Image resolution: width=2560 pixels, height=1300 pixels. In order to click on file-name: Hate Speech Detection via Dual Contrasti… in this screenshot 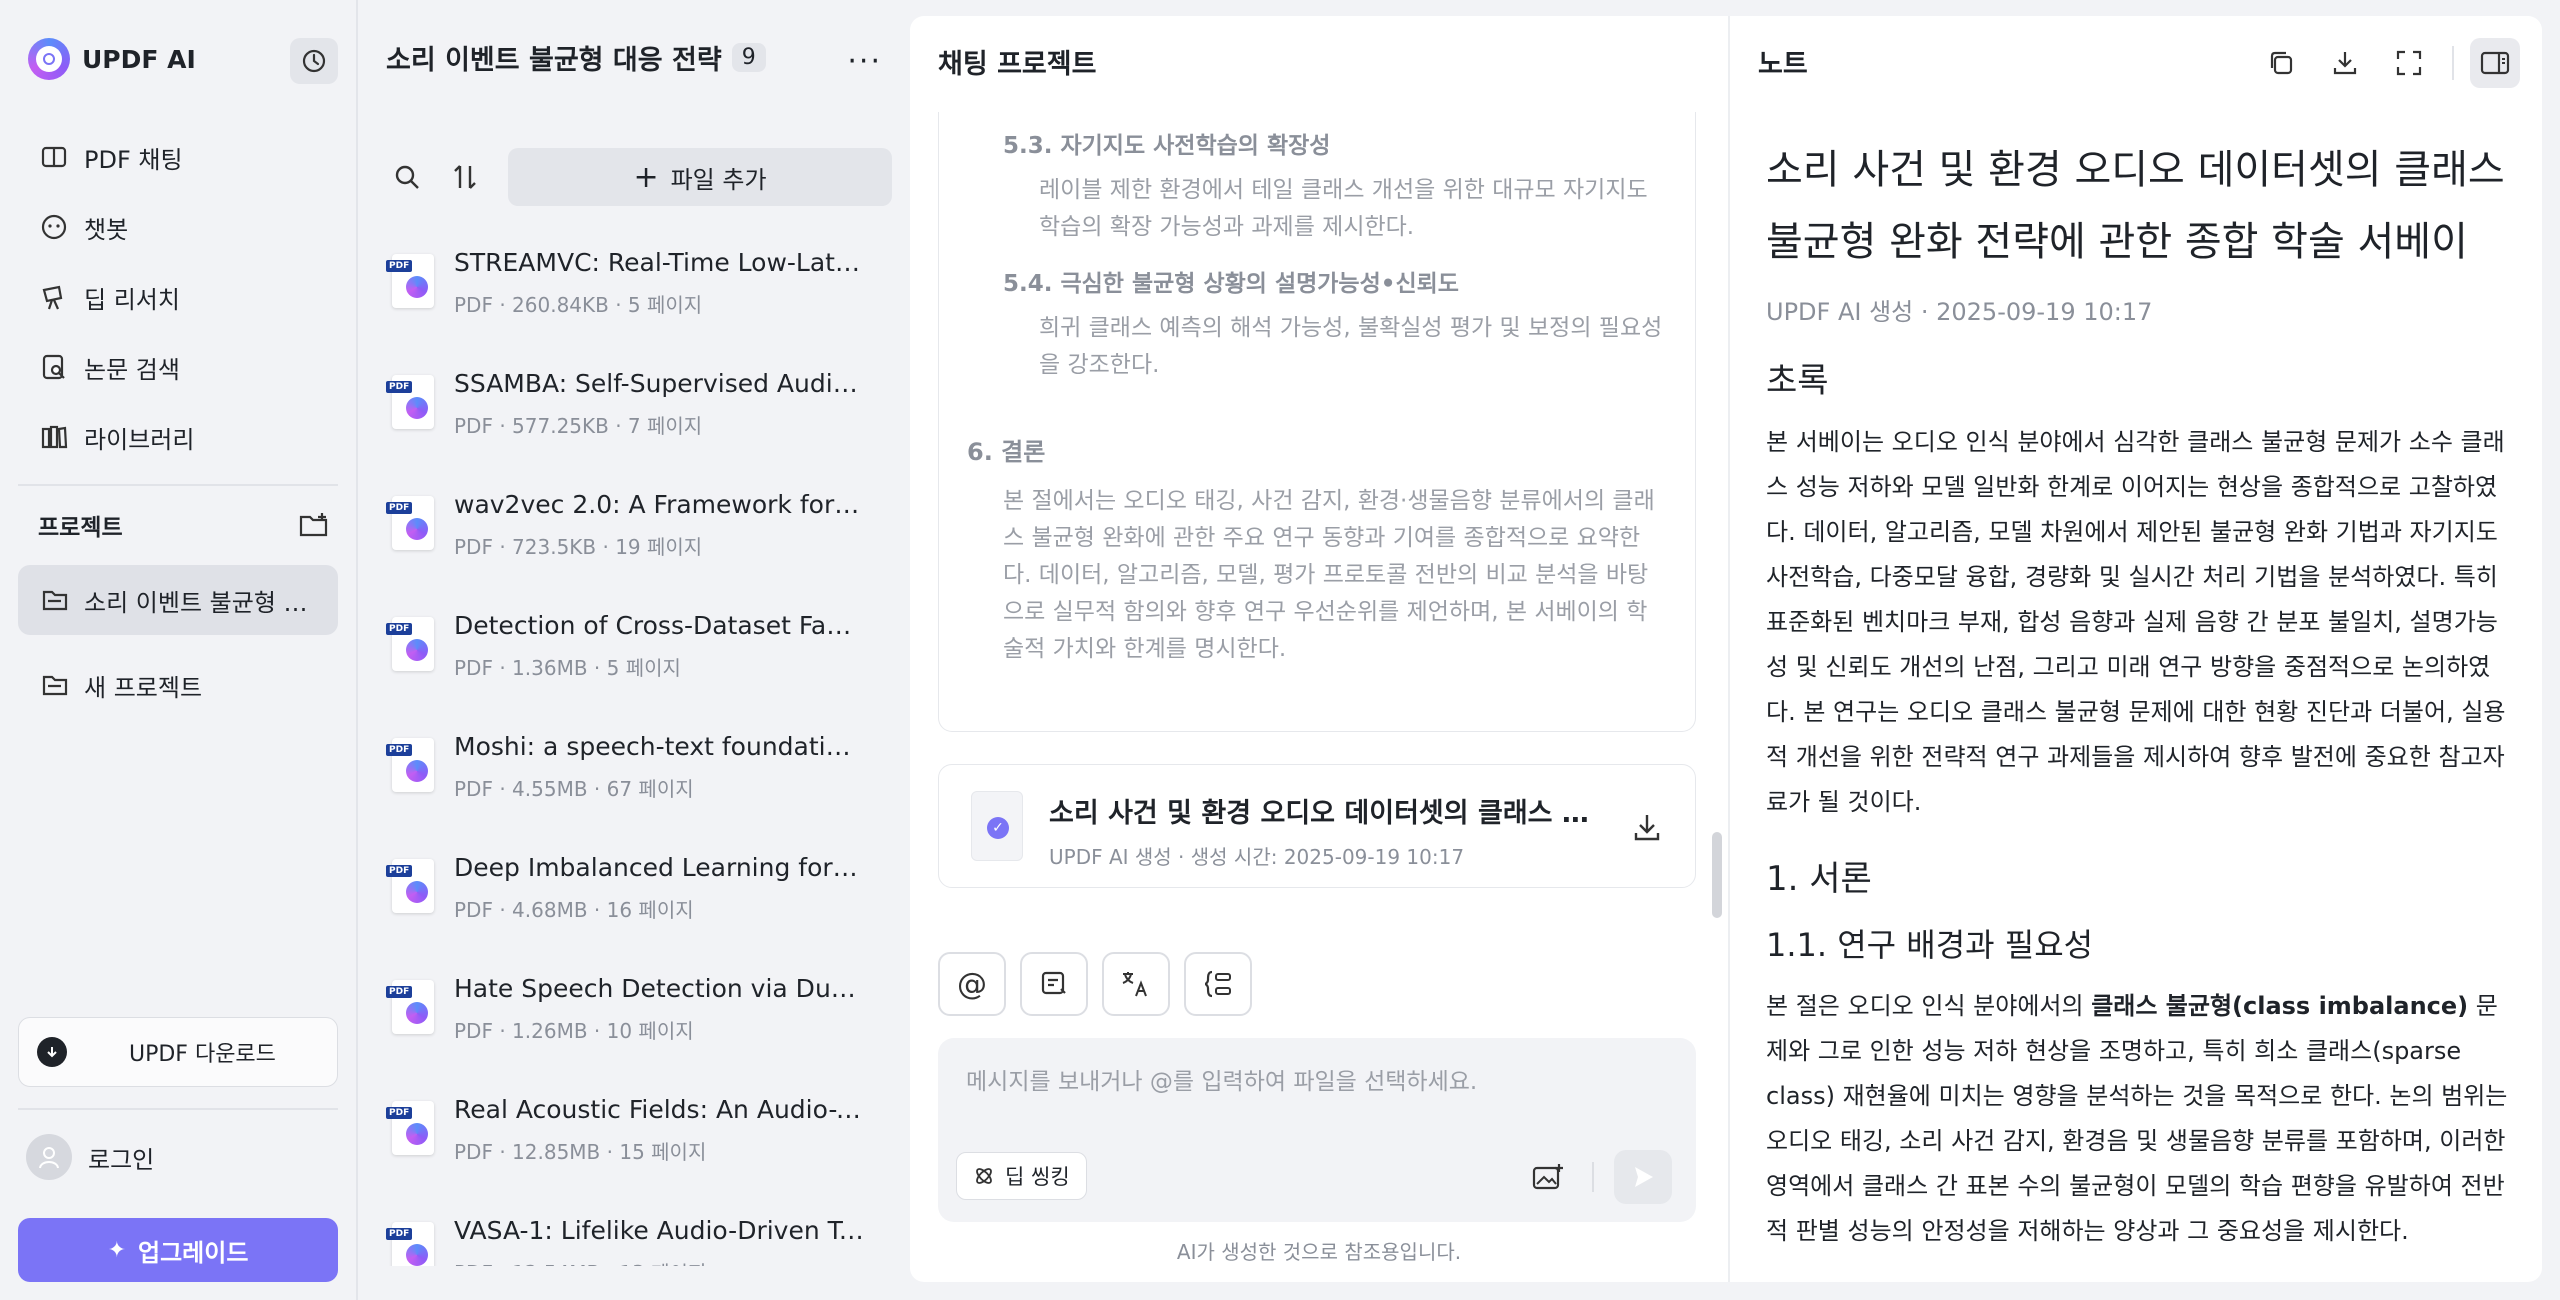, I will do `click(659, 988)`.